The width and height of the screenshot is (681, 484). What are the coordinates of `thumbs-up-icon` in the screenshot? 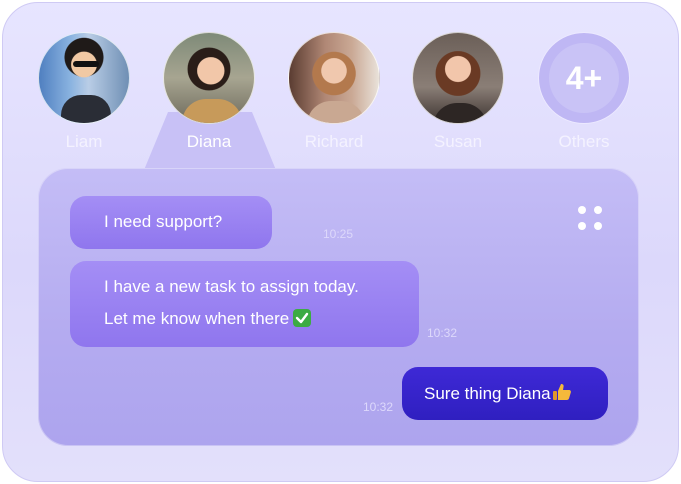 It's located at (561, 392).